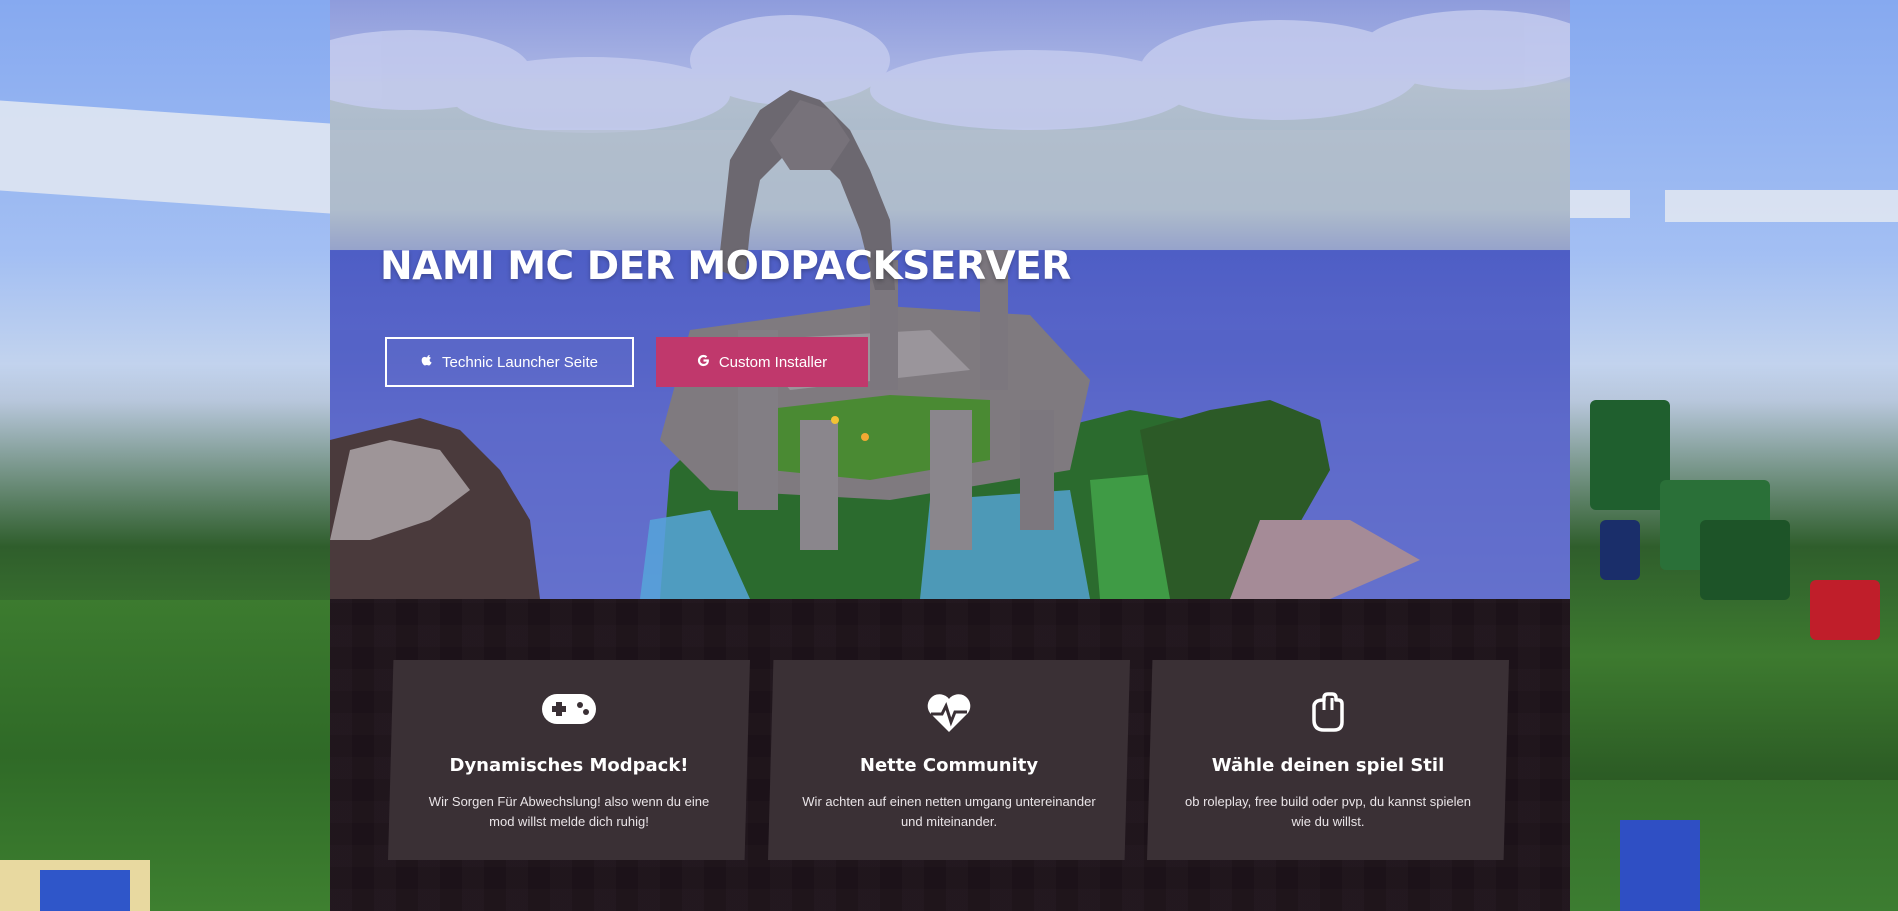 This screenshot has height=911, width=1898. What do you see at coordinates (1328, 765) in the screenshot?
I see `feature-title: Wähle deinen spiel Stil` at bounding box center [1328, 765].